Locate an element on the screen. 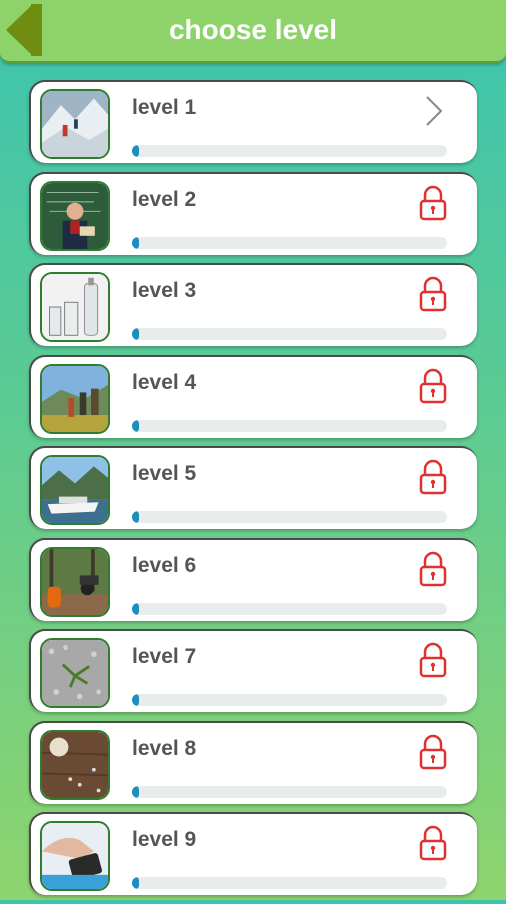 Image resolution: width=506 pixels, height=904 pixels. level-card-7: level 7 is located at coordinates (253, 670).